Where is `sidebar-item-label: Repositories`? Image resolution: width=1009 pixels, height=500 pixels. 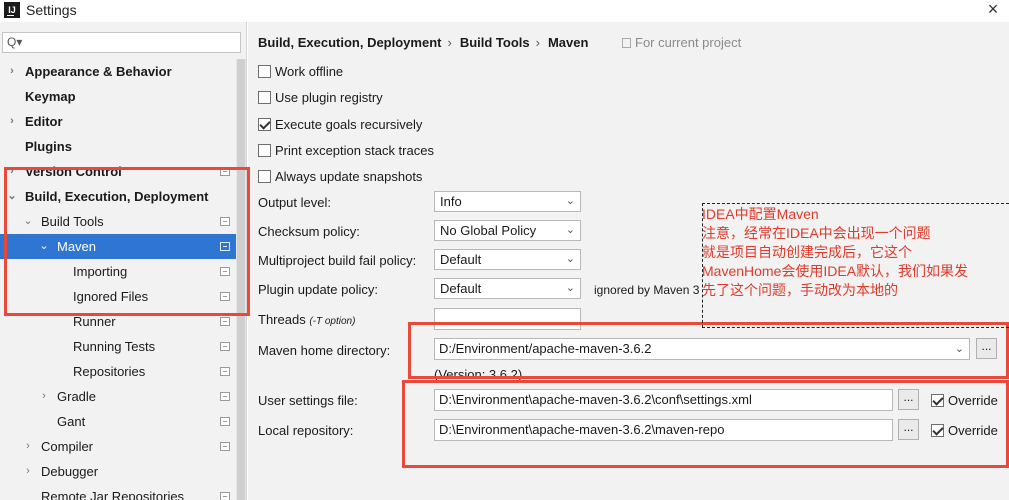
sidebar-item-label: Repositories is located at coordinates (109, 371).